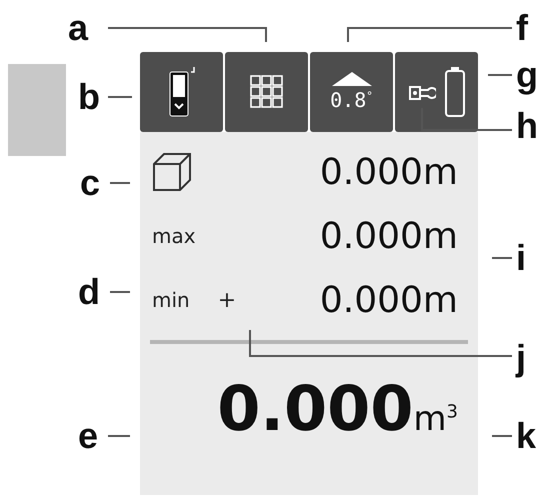 The image size is (540, 501). What do you see at coordinates (172, 172) in the screenshot?
I see `cube-icon` at bounding box center [172, 172].